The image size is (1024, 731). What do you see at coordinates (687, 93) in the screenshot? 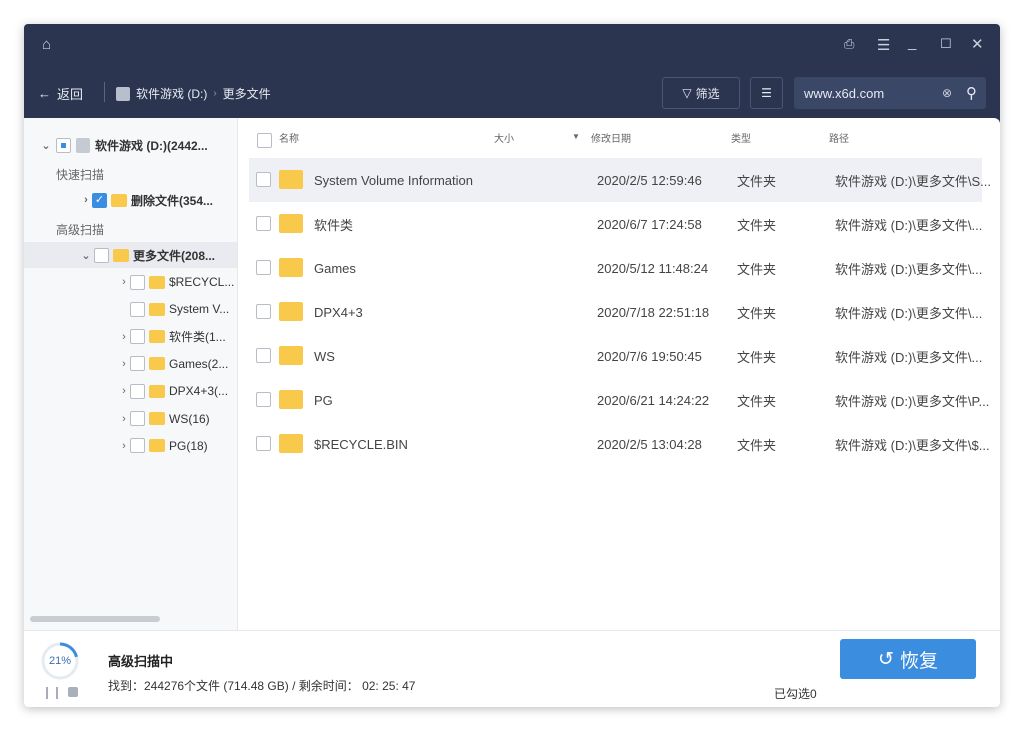
I see `filter-icon: ▽` at bounding box center [687, 93].